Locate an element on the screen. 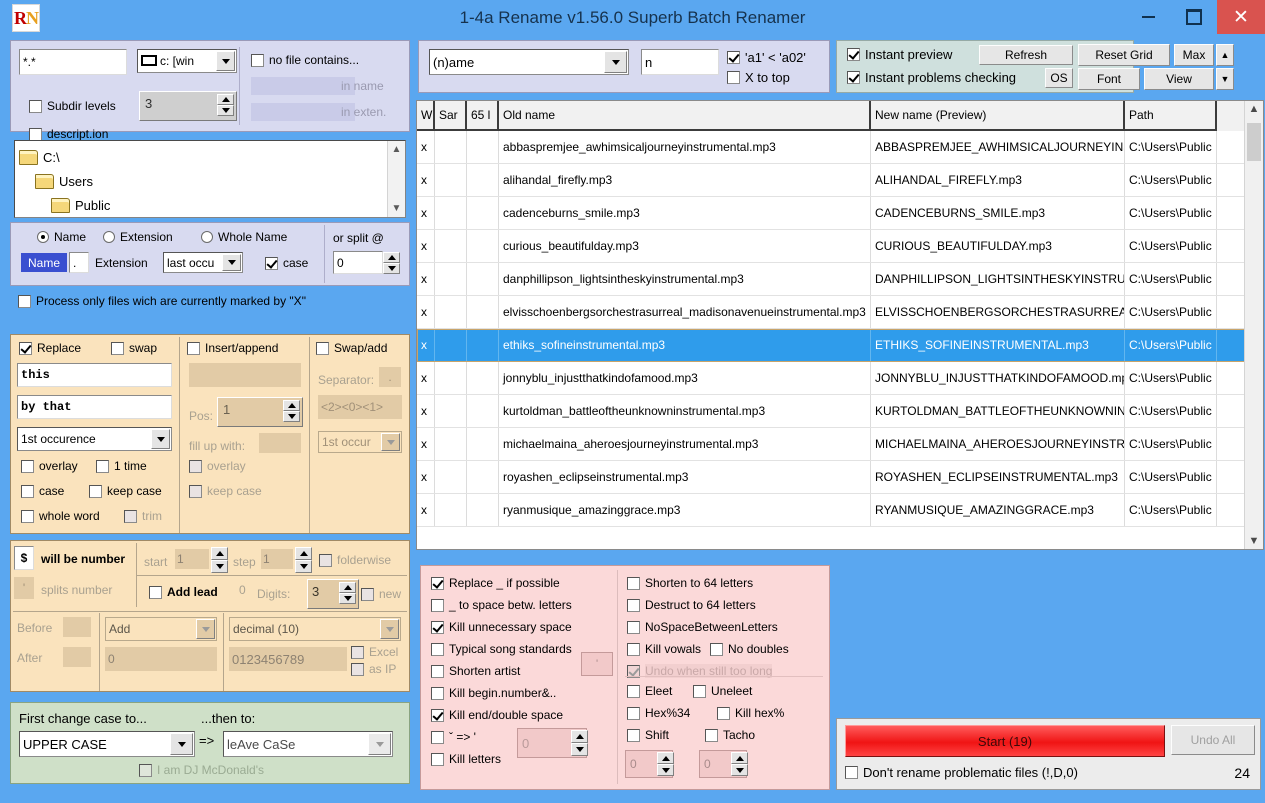  sort-order-checkbox is located at coordinates (733, 57).